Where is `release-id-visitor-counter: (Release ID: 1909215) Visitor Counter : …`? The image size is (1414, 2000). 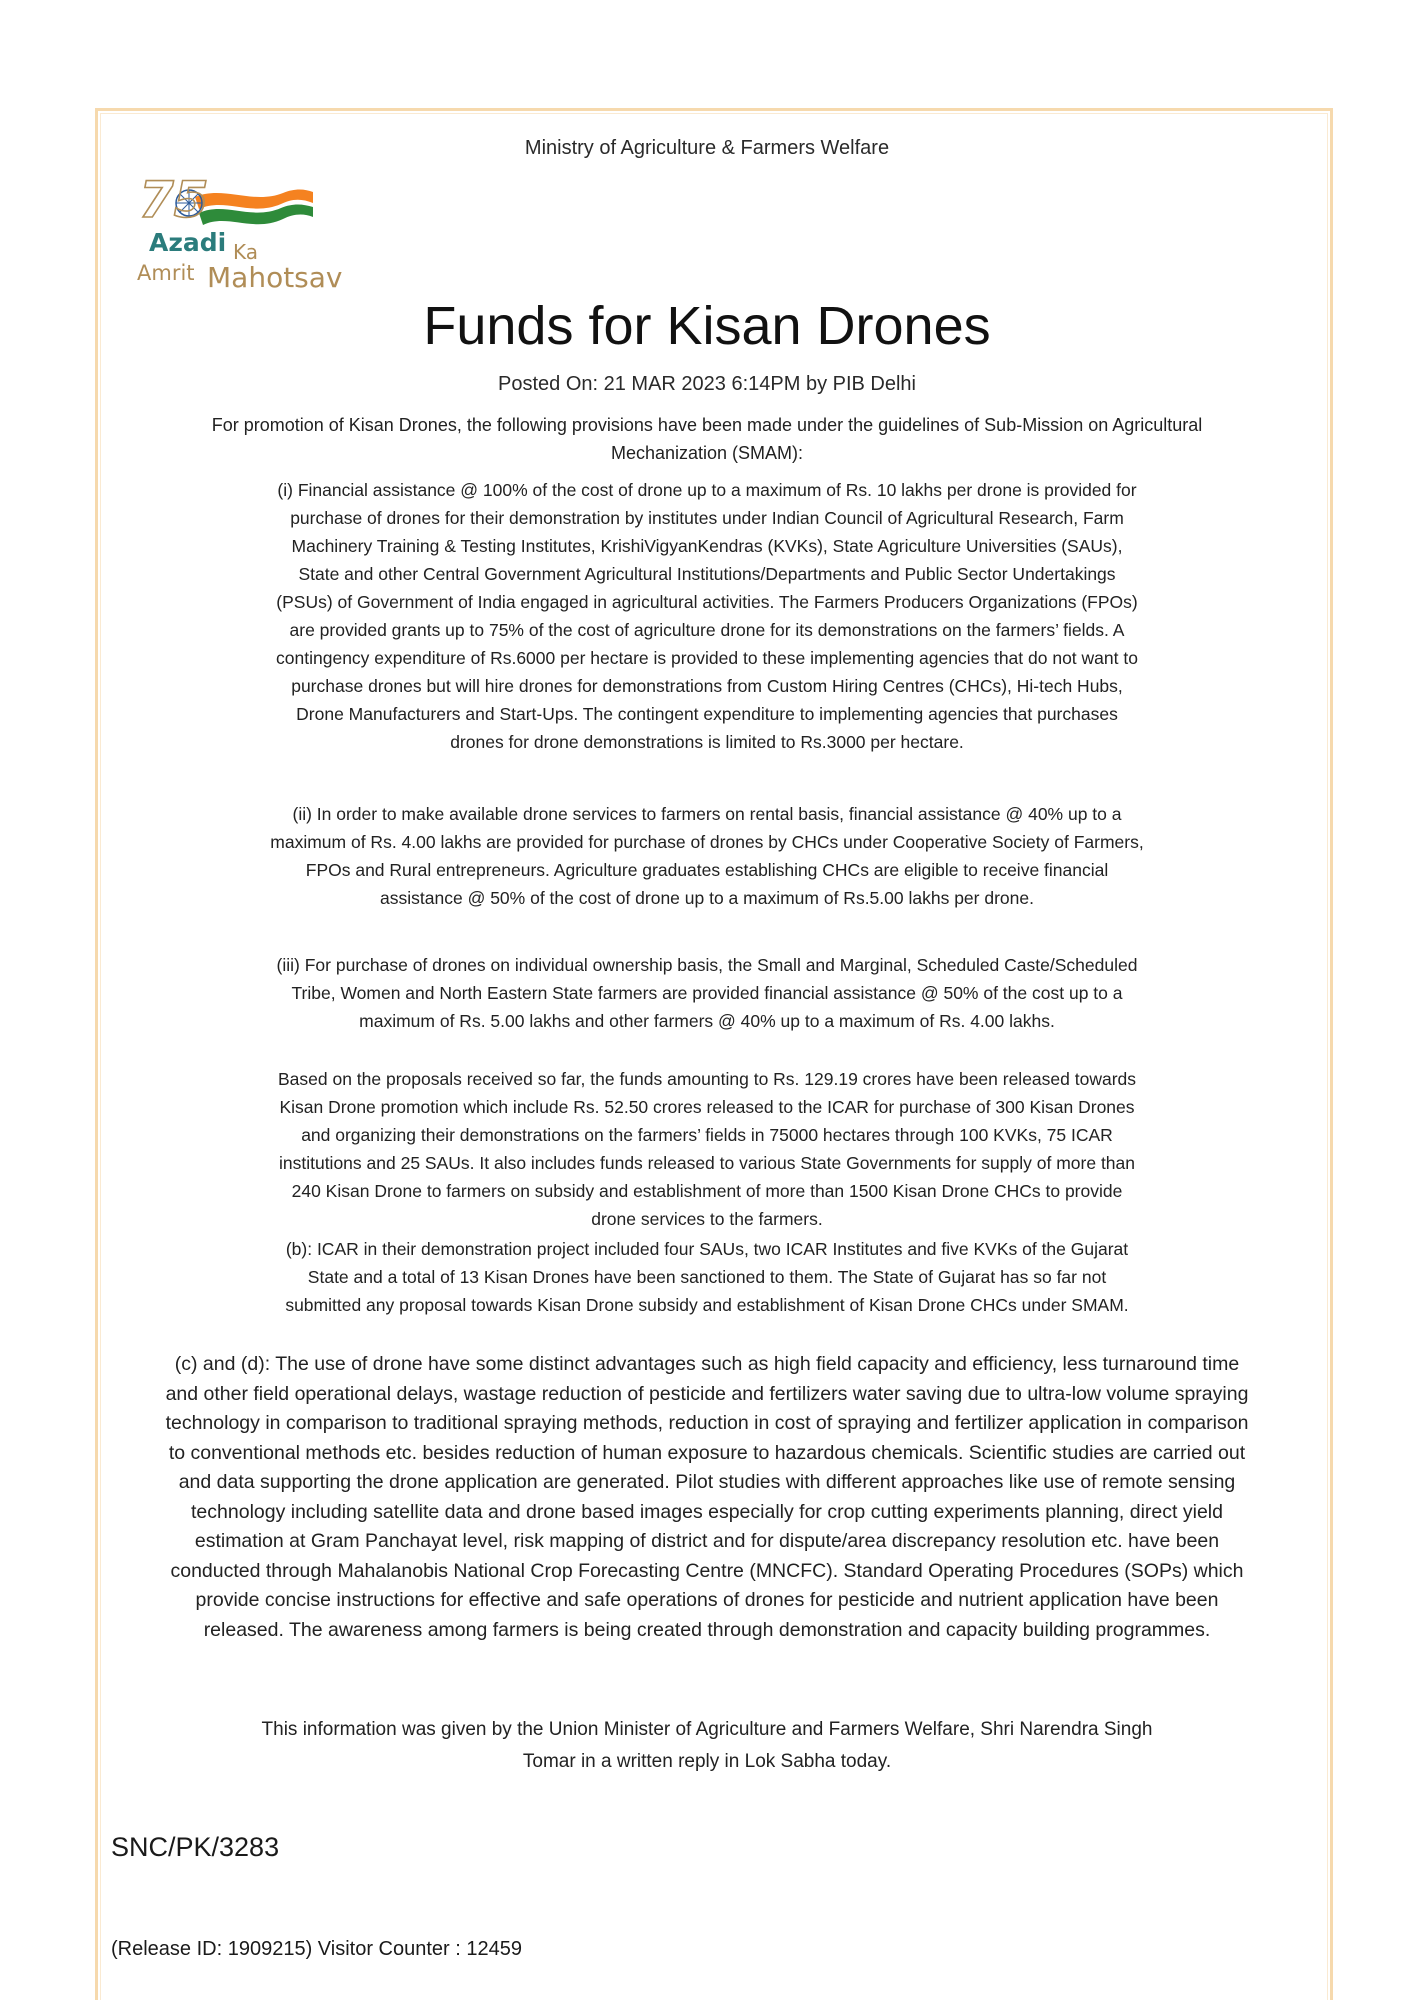 release-id-visitor-counter: (Release ID: 1909215) Visitor Counter : … is located at coordinates (316, 1949).